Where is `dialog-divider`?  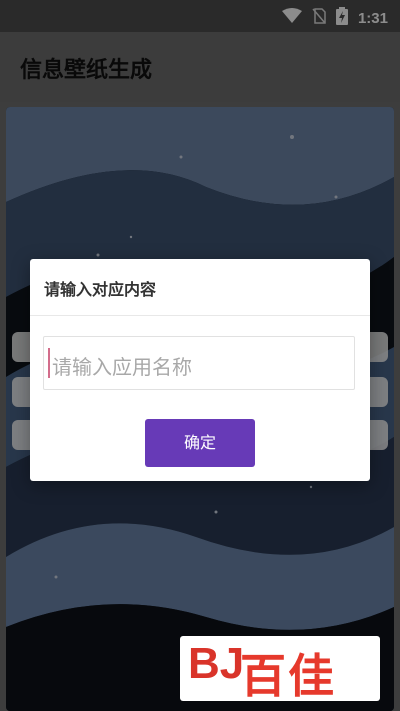 dialog-divider is located at coordinates (200, 315).